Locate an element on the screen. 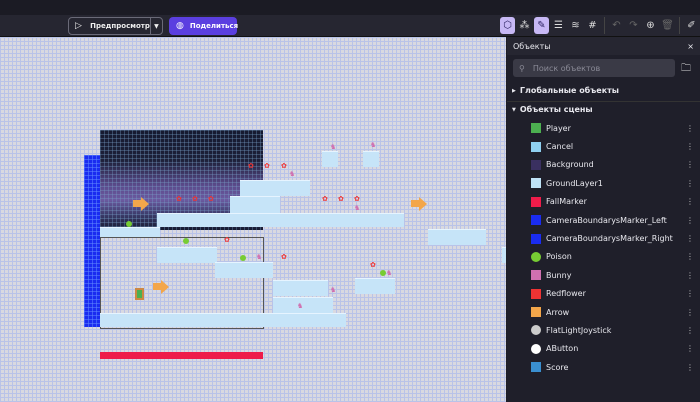 This screenshot has height=402, width=700. object-item: FlatLightJoystick ⋮ is located at coordinates (603, 330).